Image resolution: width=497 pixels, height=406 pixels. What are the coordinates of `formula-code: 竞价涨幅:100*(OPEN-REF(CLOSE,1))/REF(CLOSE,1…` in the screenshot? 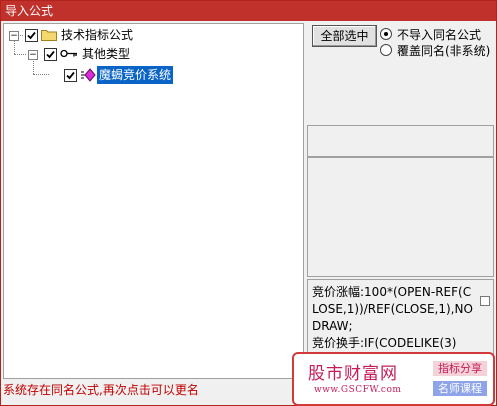 It's located at (392, 317).